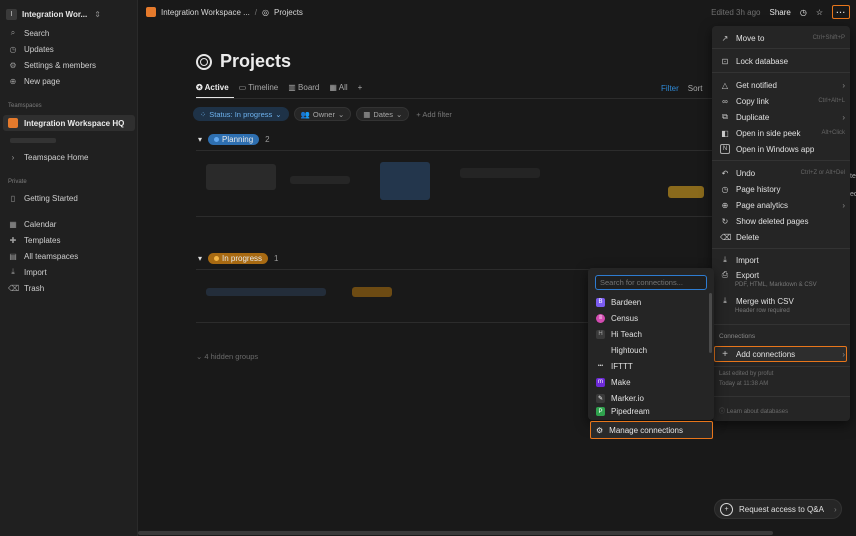 The width and height of the screenshot is (856, 536). Describe the element at coordinates (782, 133) in the screenshot. I see `menu-item-open-side-peek: ◧ Open in side peek Alt+Click` at that location.